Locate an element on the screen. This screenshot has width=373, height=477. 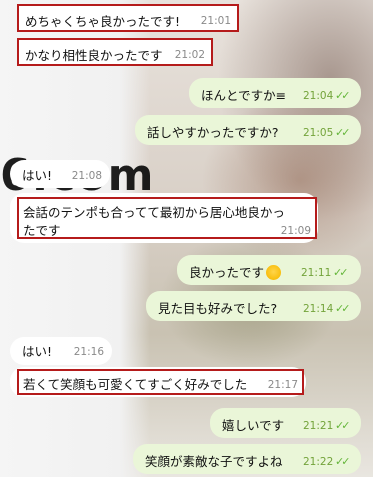
message-incoming-2: かなり相性良かったです 21:02 is located at coordinates (115, 52).